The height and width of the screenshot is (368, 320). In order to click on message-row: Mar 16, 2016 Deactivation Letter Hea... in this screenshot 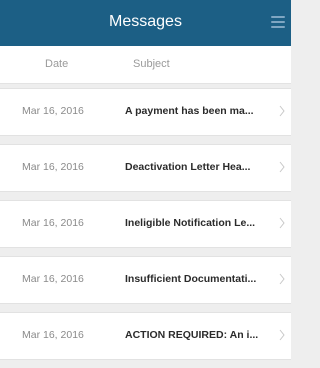, I will do `click(145, 168)`.